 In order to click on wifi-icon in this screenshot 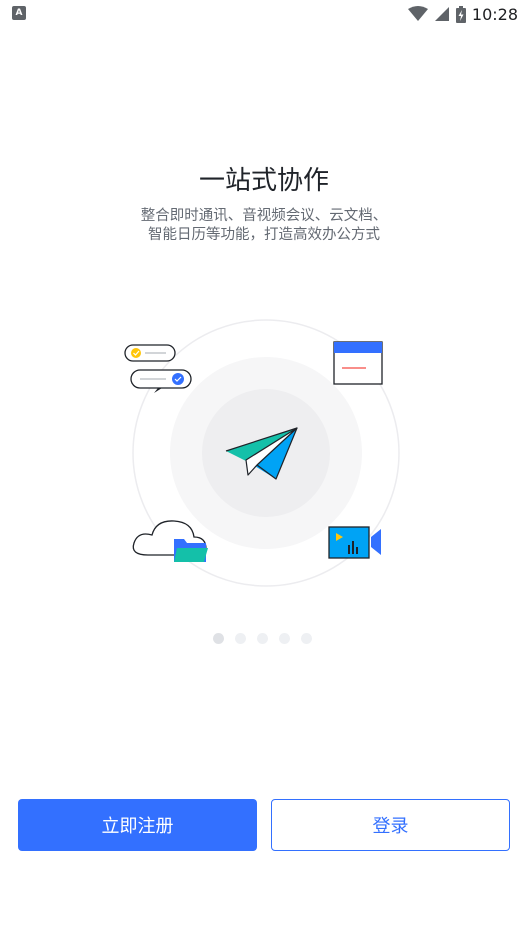, I will do `click(417, 13)`.